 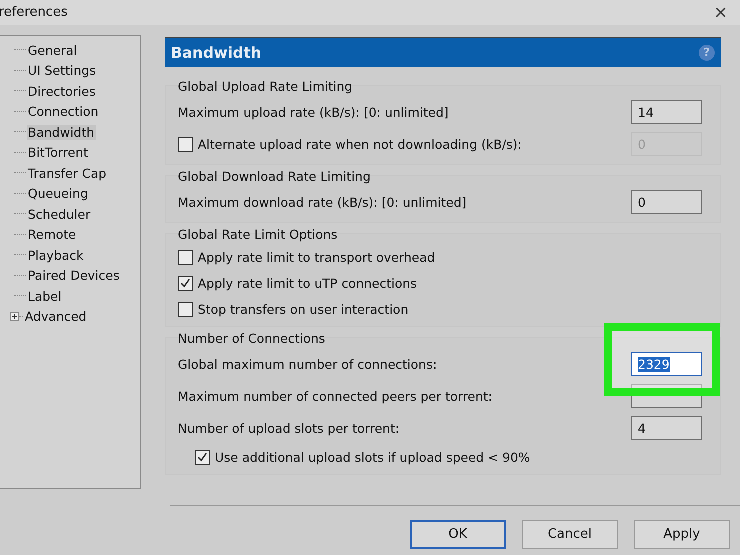 What do you see at coordinates (14, 317) in the screenshot?
I see `expand-icon` at bounding box center [14, 317].